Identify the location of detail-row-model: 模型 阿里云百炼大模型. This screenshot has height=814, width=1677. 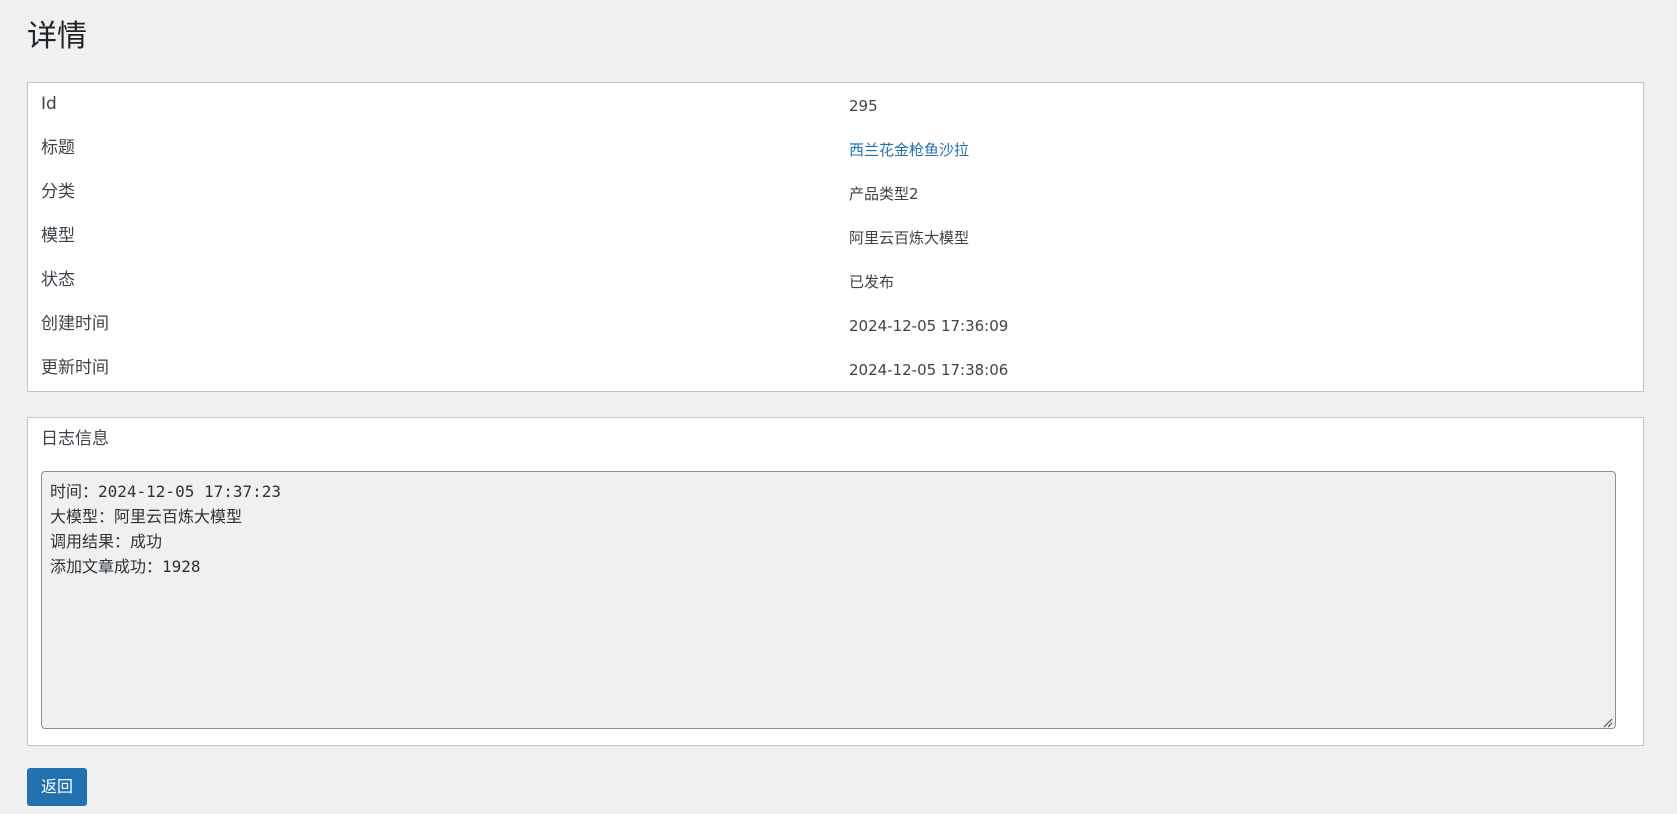
(835, 237).